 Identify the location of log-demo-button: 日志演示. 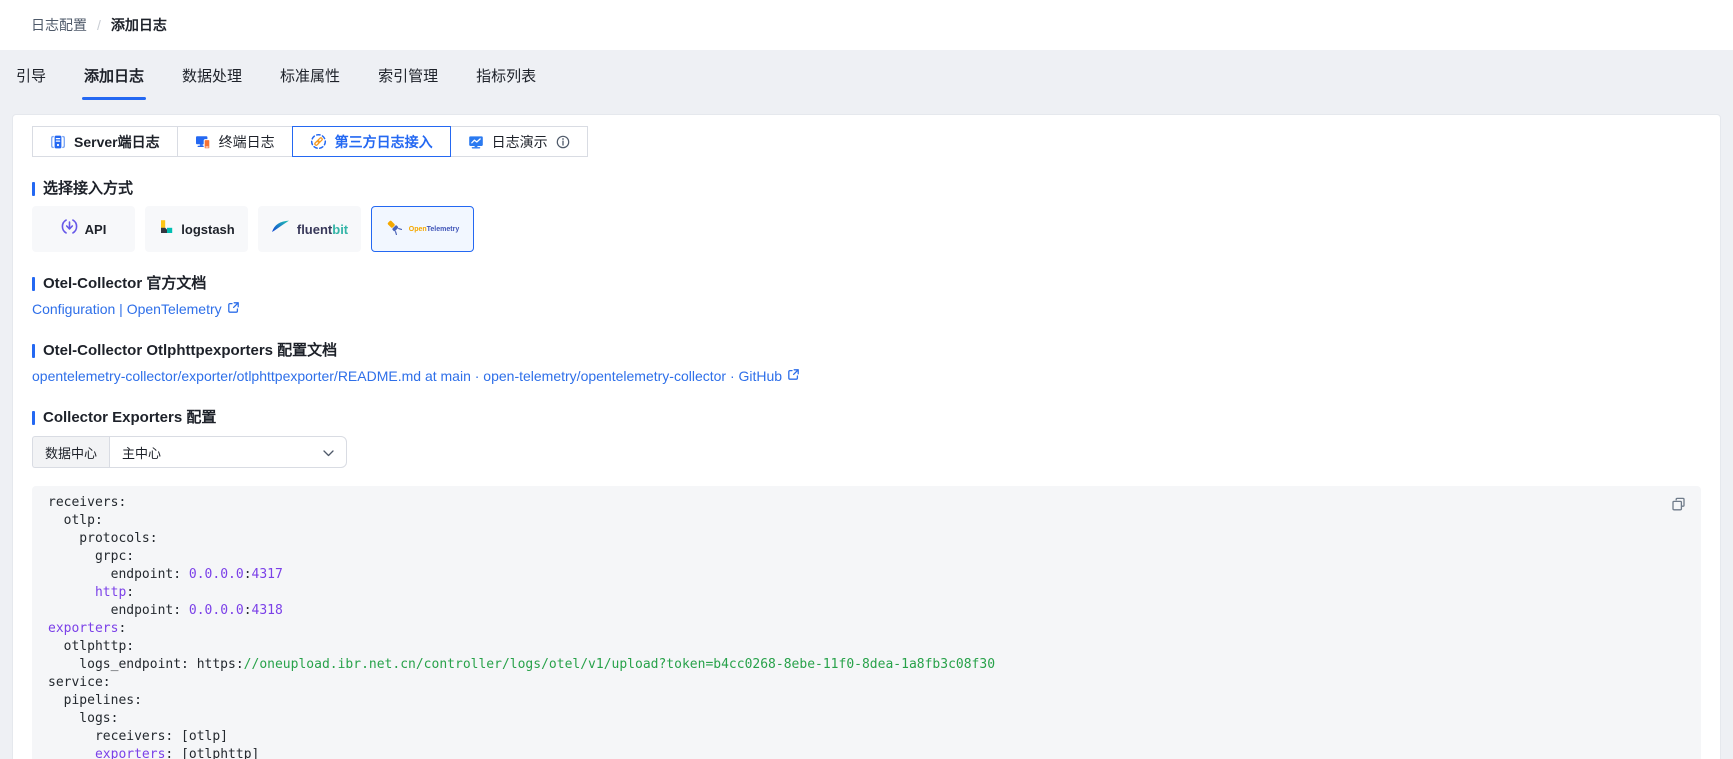
(518, 141).